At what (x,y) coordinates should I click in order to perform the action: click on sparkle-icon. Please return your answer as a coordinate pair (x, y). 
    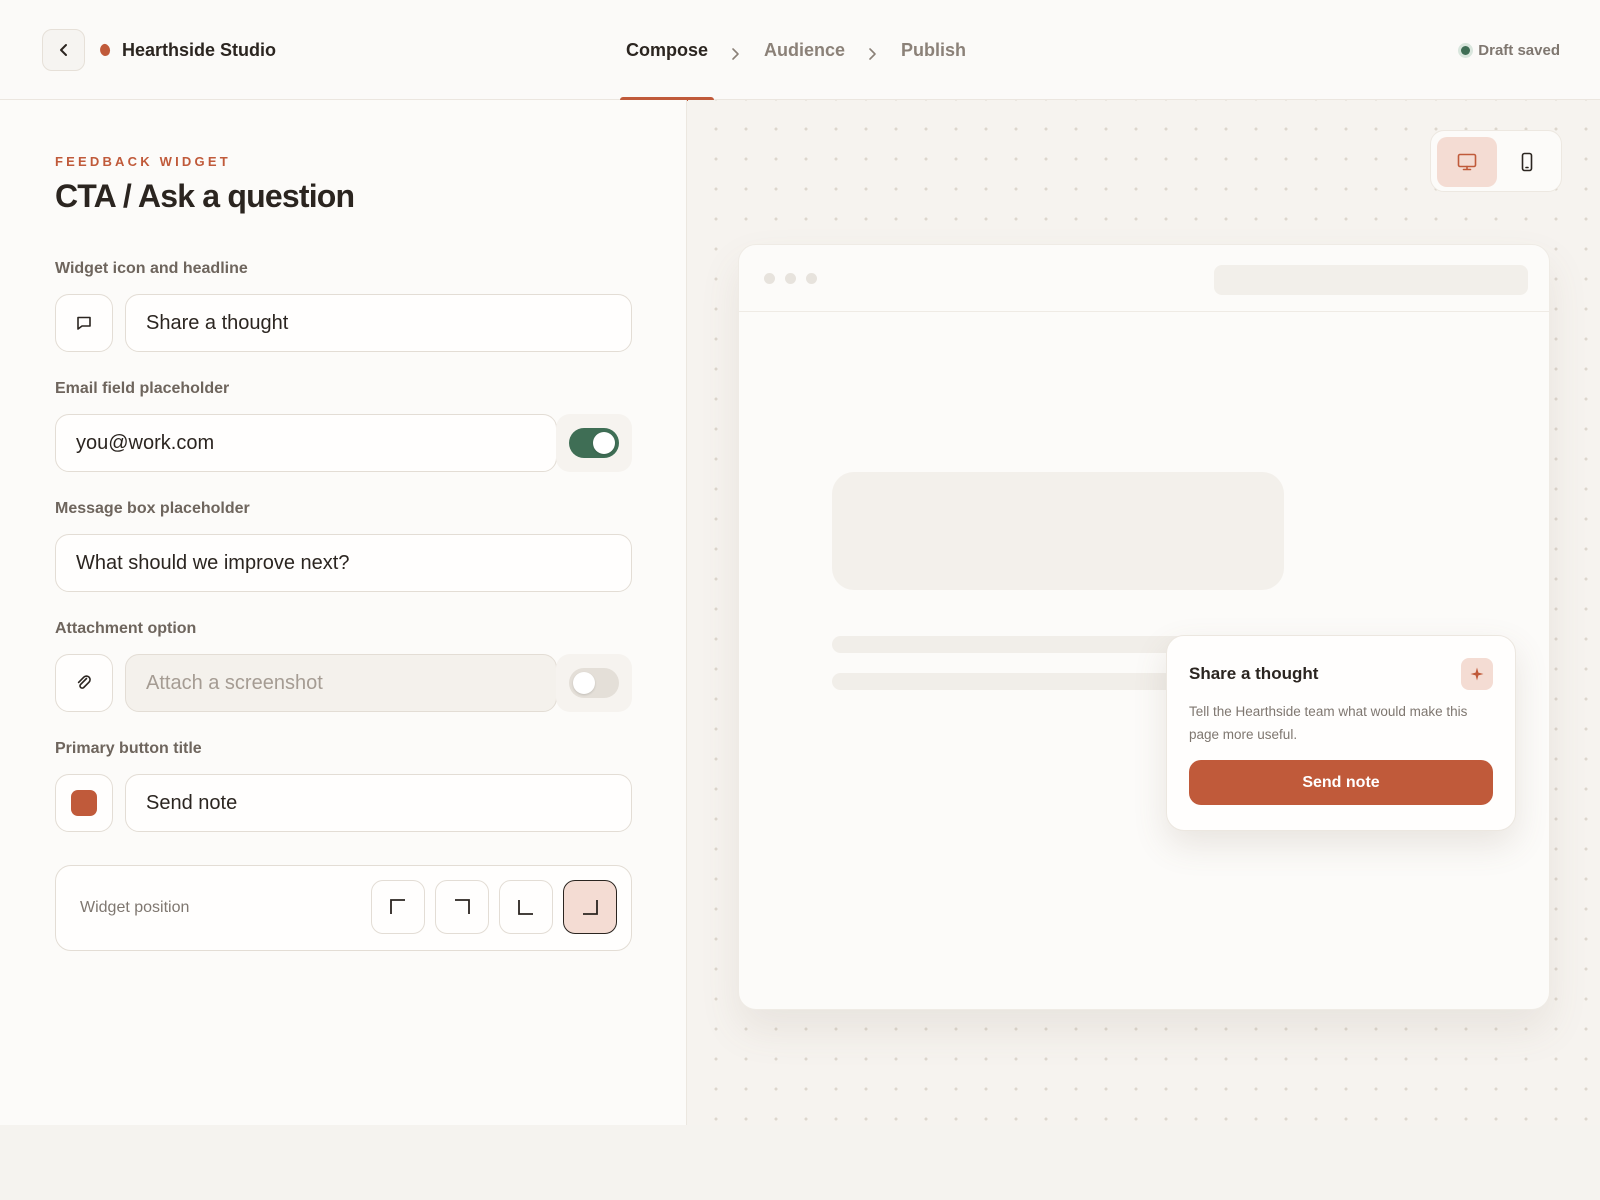
    Looking at the image, I should click on (1477, 674).